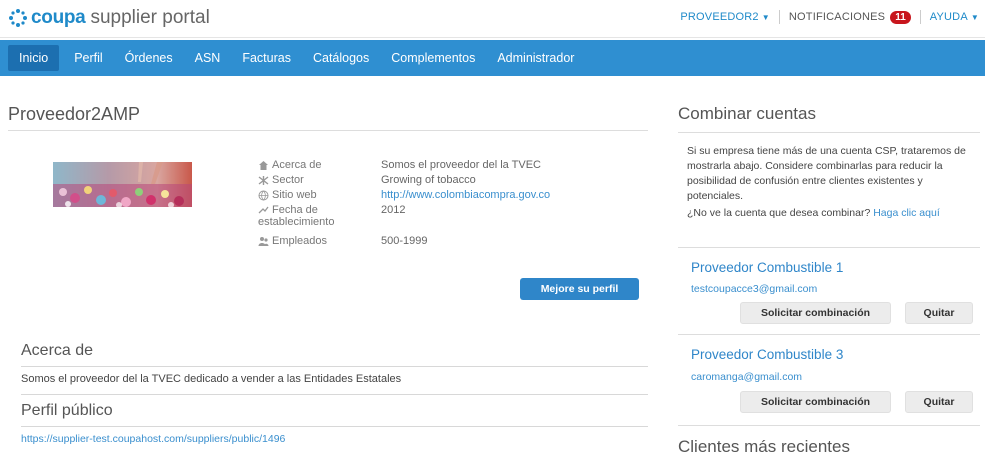  I want to click on nav-item-complementos: Complementos, so click(433, 58).